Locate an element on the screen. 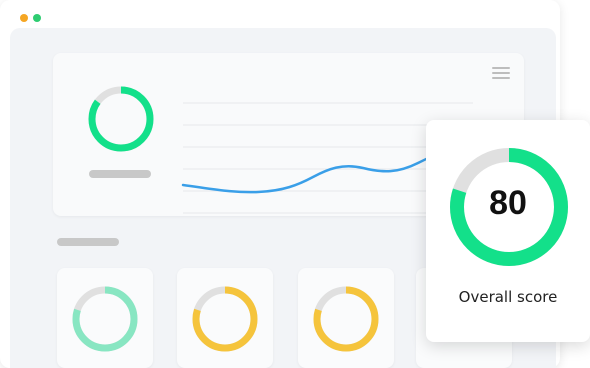 This screenshot has width=590, height=368. hamburger-menu-icon is located at coordinates (501, 73).